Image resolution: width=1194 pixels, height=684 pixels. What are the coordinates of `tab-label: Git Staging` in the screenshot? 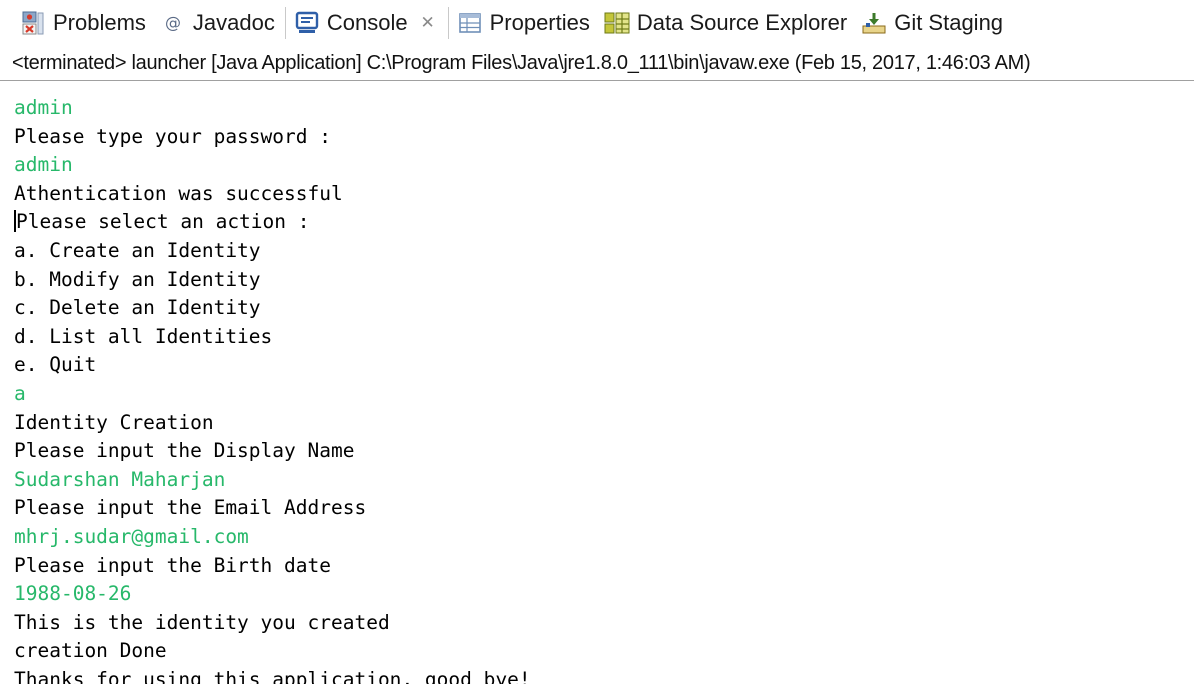 It's located at (949, 22).